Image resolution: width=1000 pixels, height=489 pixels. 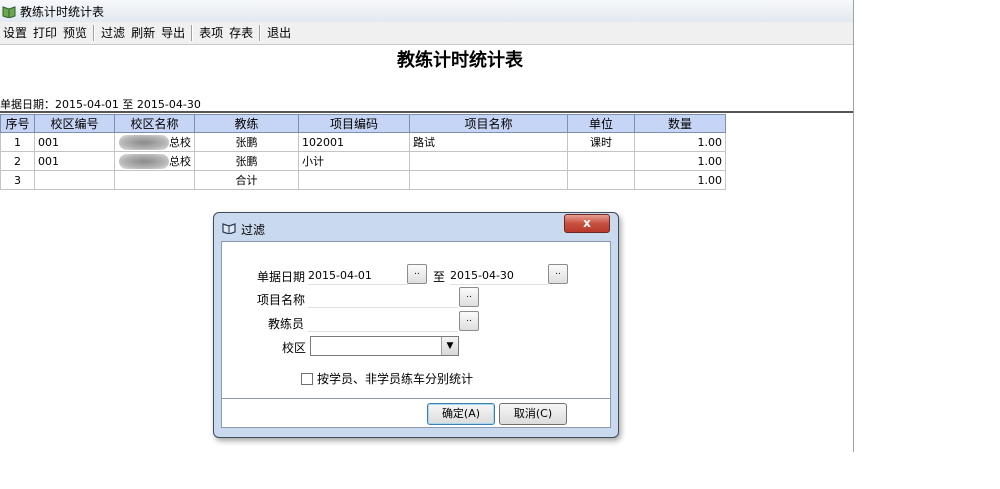 I want to click on toolbar-save-table: 存表, so click(x=241, y=33).